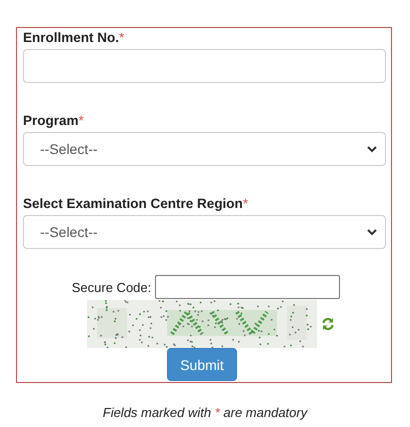  Describe the element at coordinates (112, 287) in the screenshot. I see `field-label: Secure Code:` at that location.